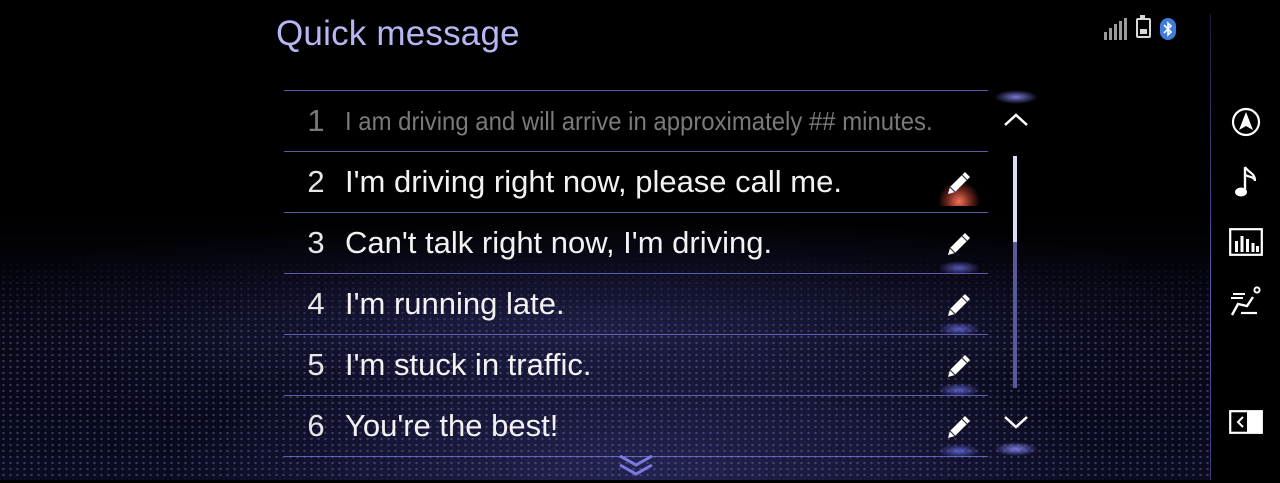 This screenshot has height=483, width=1280. Describe the element at coordinates (636, 426) in the screenshot. I see `message-row: 6 You're the best!` at that location.